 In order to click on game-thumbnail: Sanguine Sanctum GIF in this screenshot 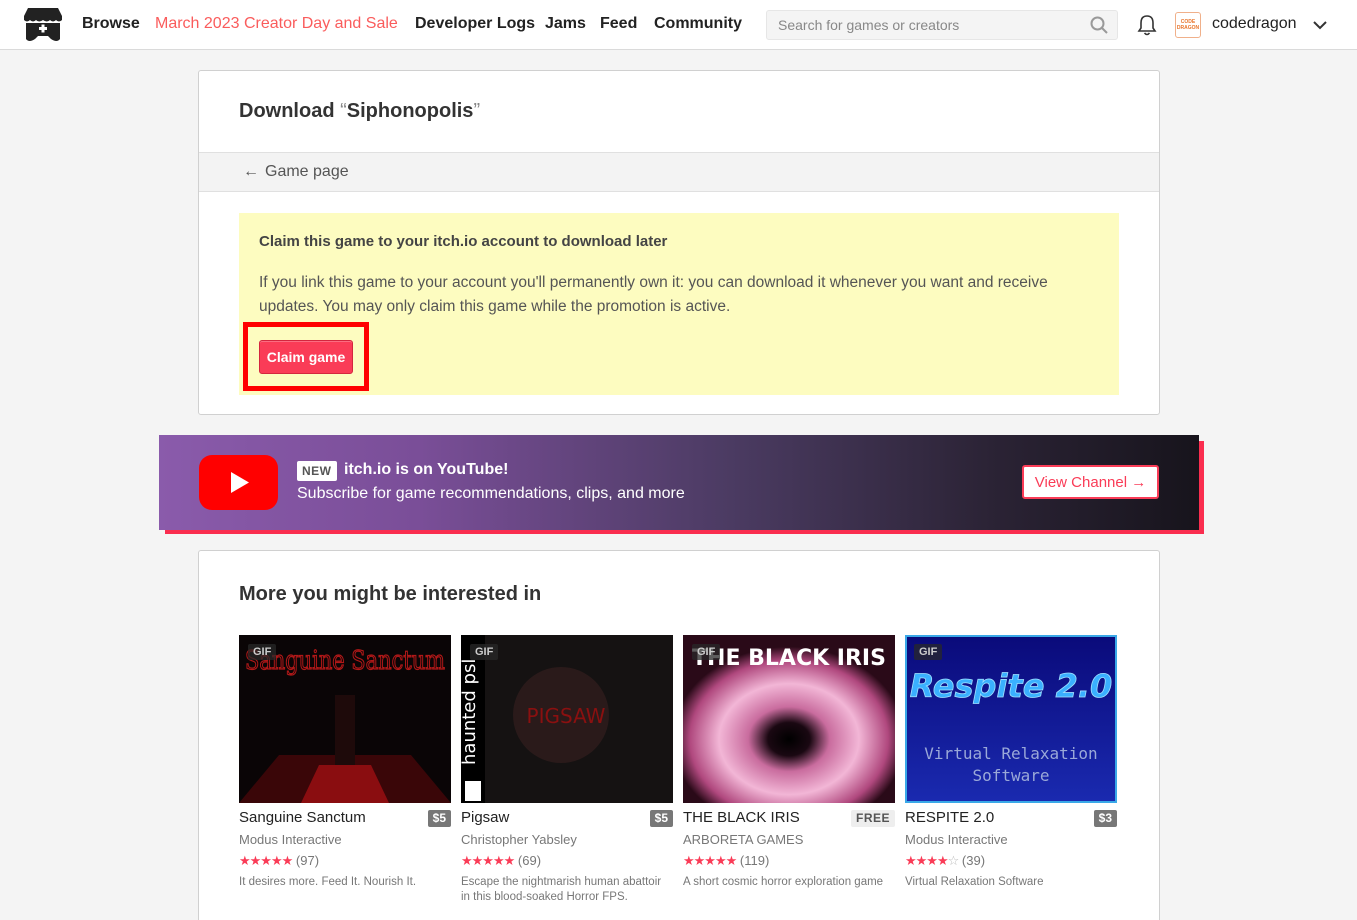, I will do `click(345, 719)`.